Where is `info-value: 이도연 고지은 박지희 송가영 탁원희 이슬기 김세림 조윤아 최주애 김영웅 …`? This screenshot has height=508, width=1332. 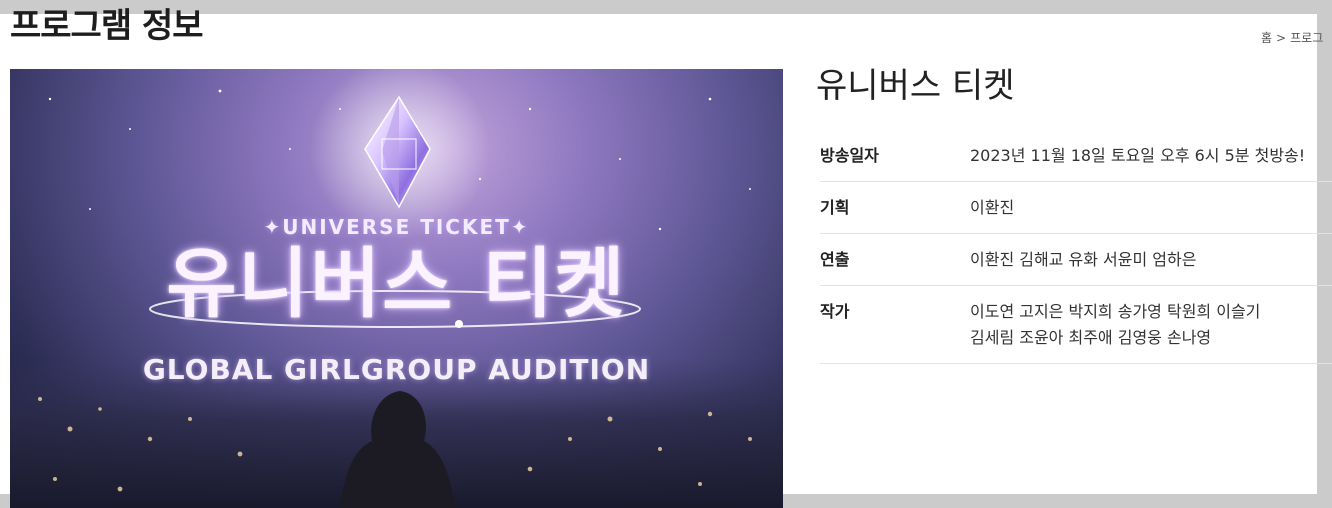 info-value: 이도연 고지은 박지희 송가영 탁원희 이슬기 김세림 조윤아 최주애 김영웅 … is located at coordinates (1151, 324).